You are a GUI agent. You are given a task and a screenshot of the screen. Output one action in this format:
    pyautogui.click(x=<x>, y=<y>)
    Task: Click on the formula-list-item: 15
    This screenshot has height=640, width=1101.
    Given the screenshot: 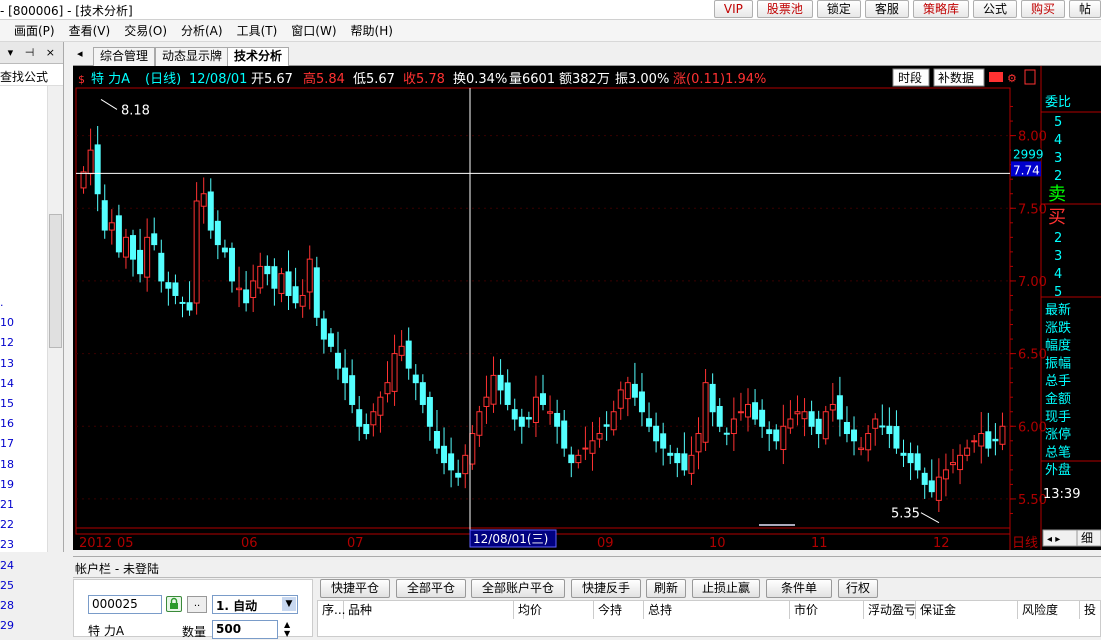 What is the action you would take?
    pyautogui.click(x=7, y=403)
    